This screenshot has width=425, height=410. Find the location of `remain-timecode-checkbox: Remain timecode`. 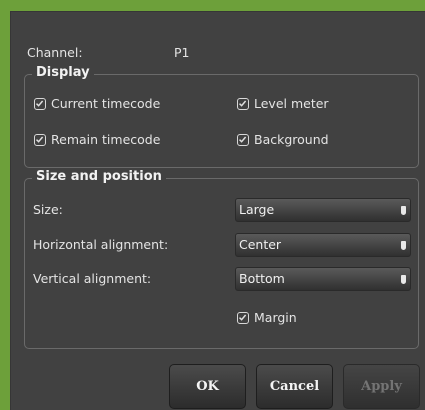

remain-timecode-checkbox: Remain timecode is located at coordinates (97, 139).